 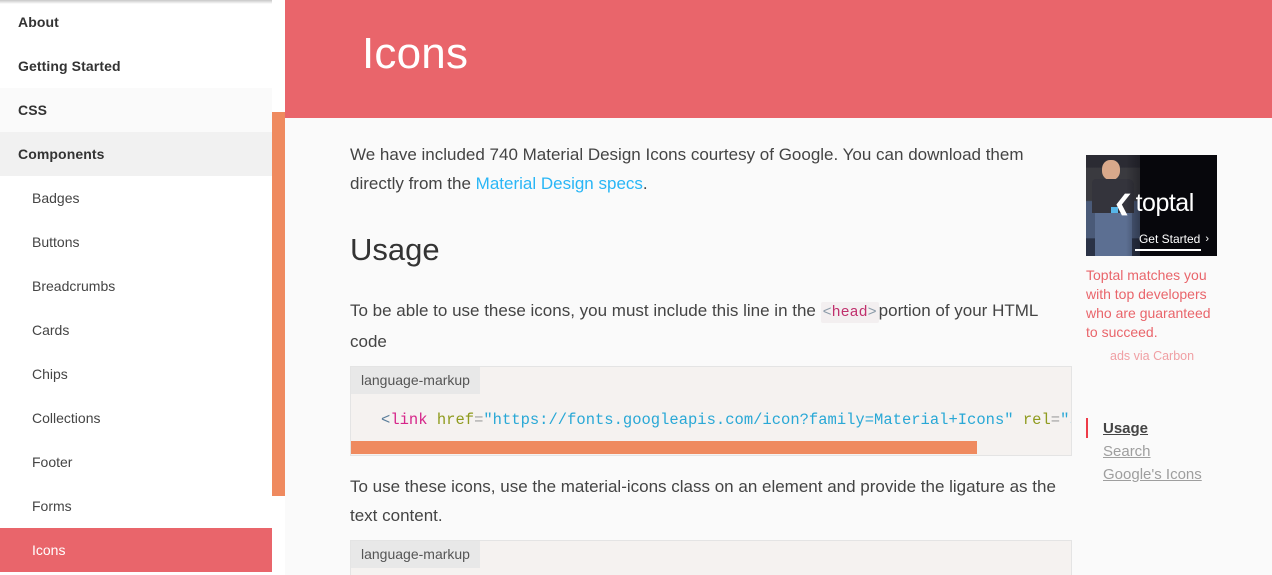 I want to click on sidebar-item-forms: Forms, so click(x=136, y=506).